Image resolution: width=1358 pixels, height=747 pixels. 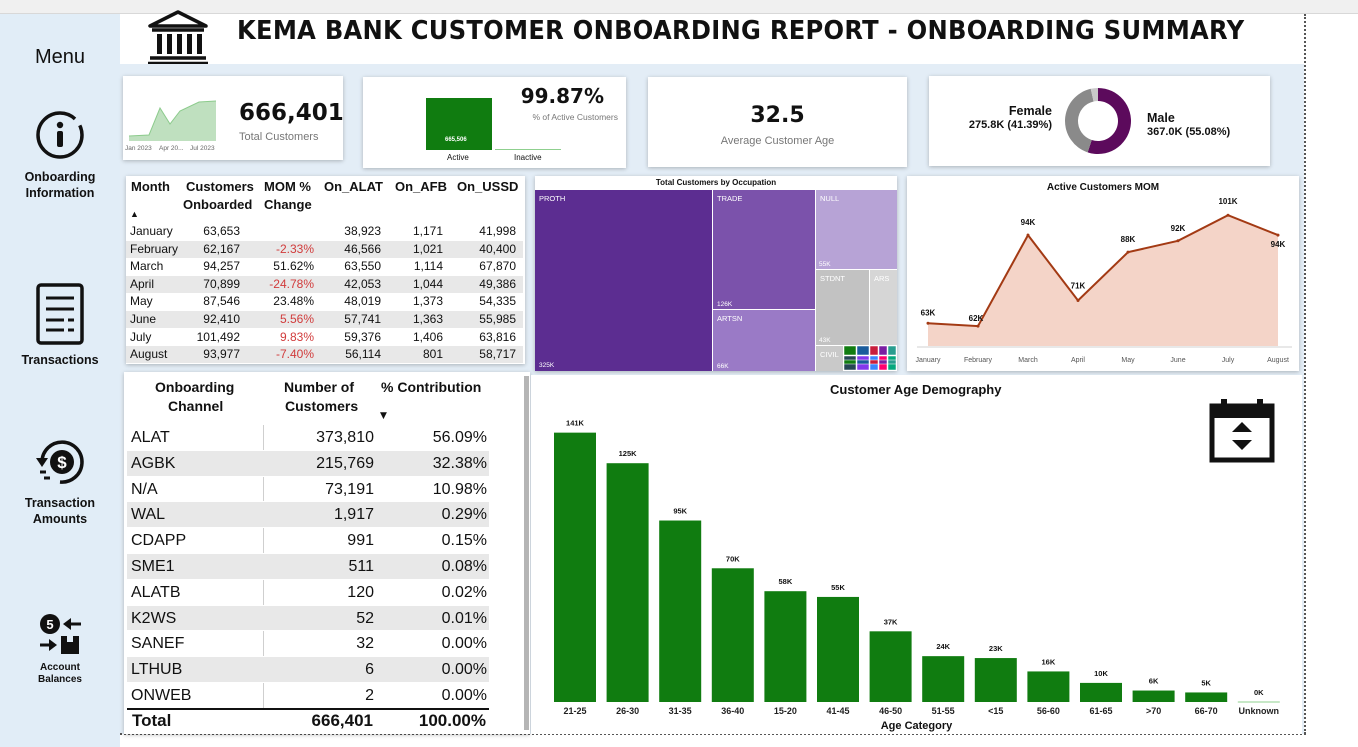 I want to click on channel-table-row: ALATB 120 0.02%, so click(x=308, y=593).